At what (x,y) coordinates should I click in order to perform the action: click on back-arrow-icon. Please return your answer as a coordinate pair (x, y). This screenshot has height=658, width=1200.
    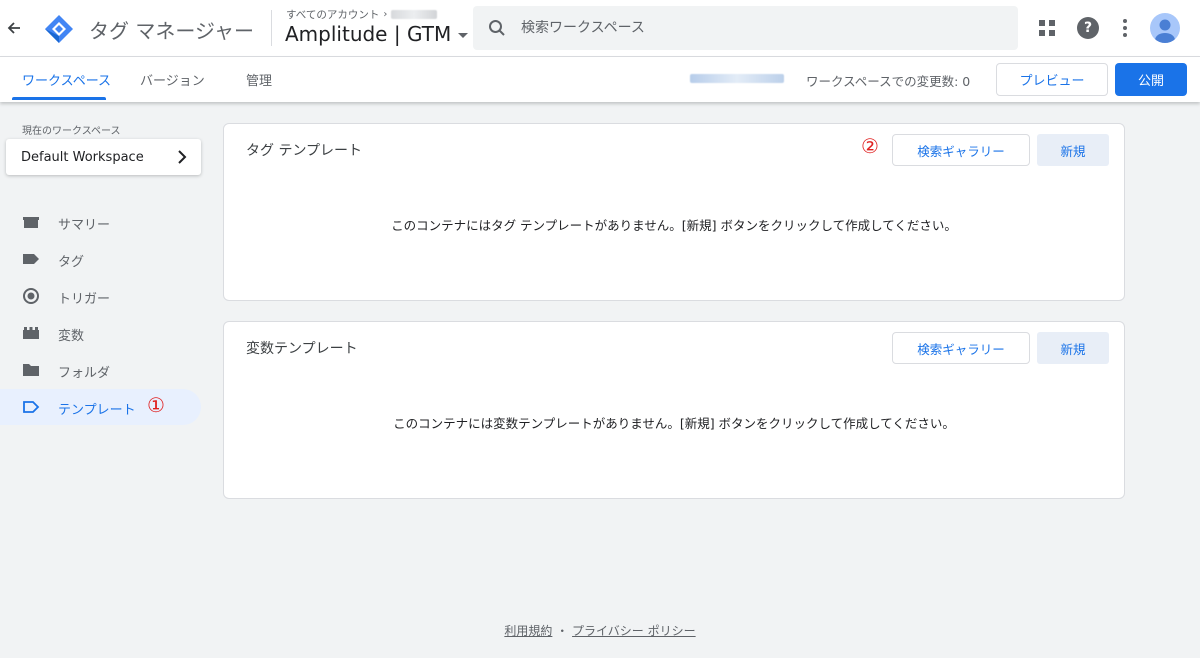
    Looking at the image, I should click on (14, 28).